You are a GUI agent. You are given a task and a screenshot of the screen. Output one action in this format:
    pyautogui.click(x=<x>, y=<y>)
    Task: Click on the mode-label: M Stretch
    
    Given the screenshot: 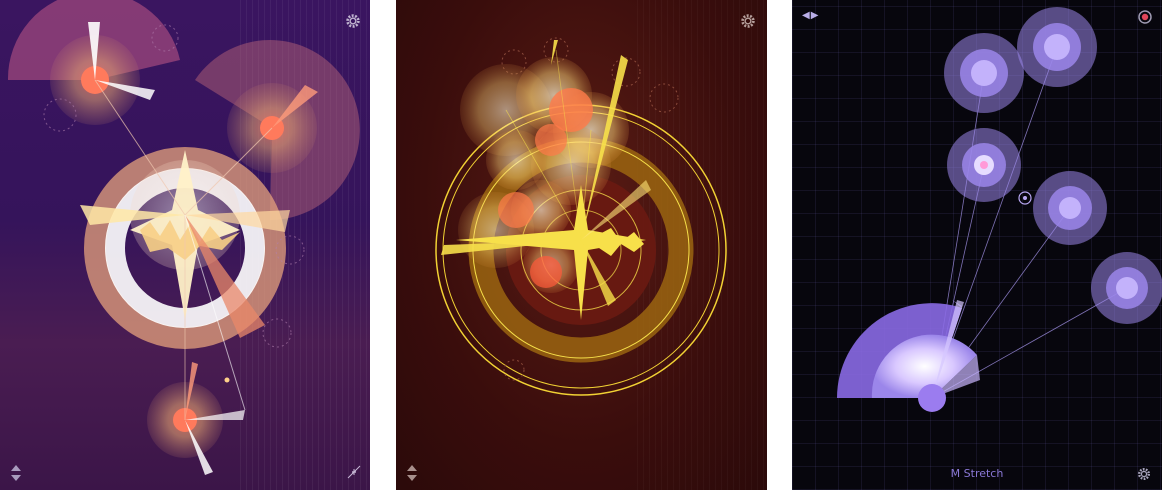 What is the action you would take?
    pyautogui.click(x=977, y=473)
    